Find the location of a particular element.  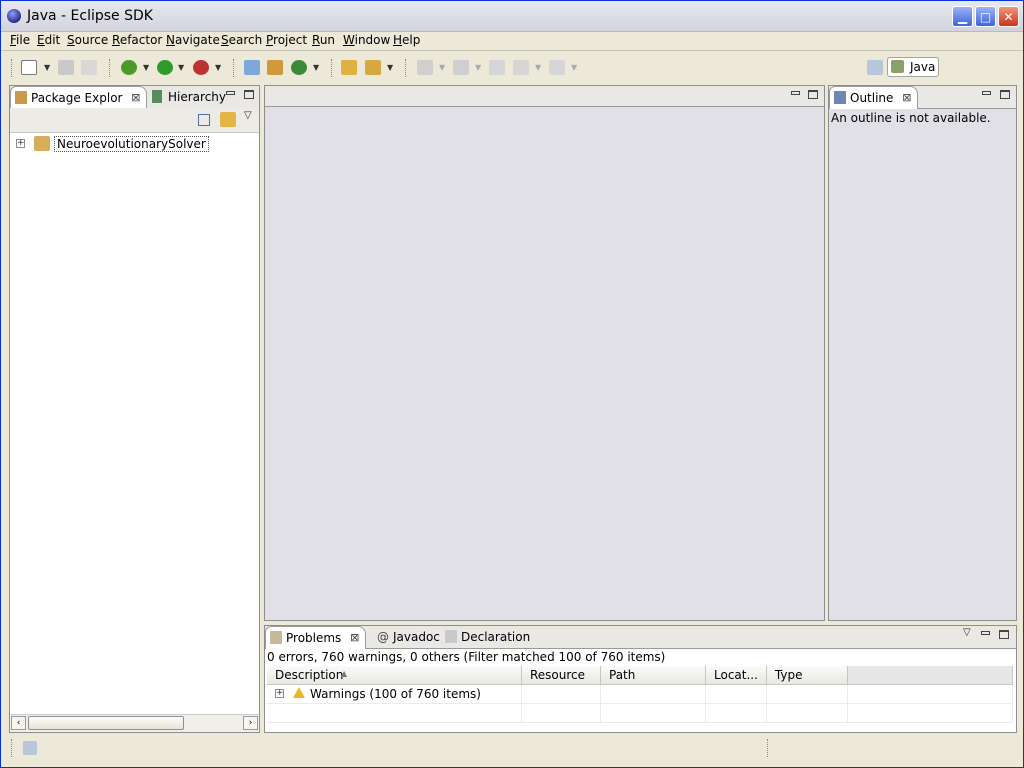

java-perspective-label: Java is located at coordinates (923, 67).